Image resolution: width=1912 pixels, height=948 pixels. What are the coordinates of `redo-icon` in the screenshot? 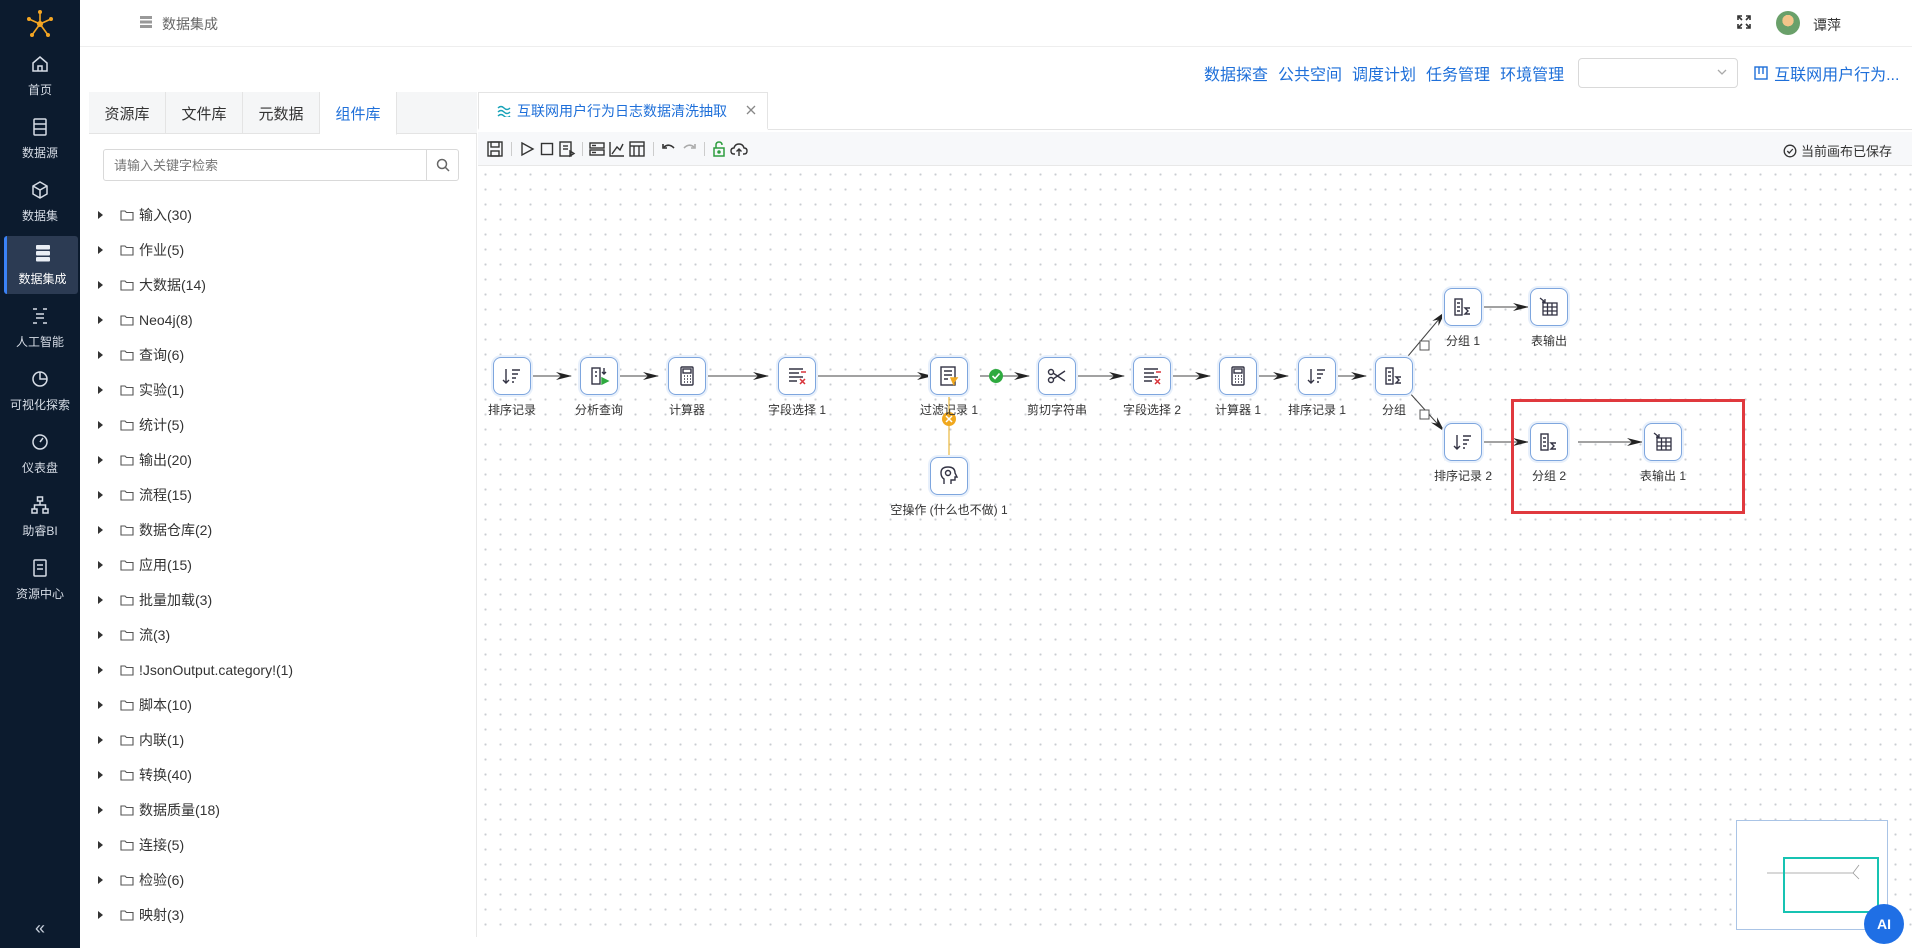 It's located at (689, 149).